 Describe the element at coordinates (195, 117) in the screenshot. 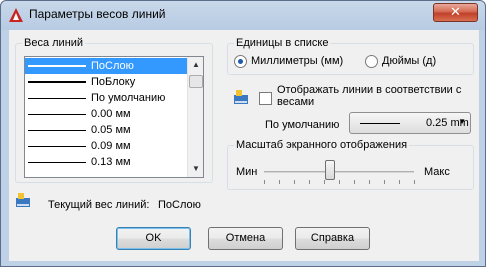

I see `list-scrollbar: ▲ ▼` at that location.